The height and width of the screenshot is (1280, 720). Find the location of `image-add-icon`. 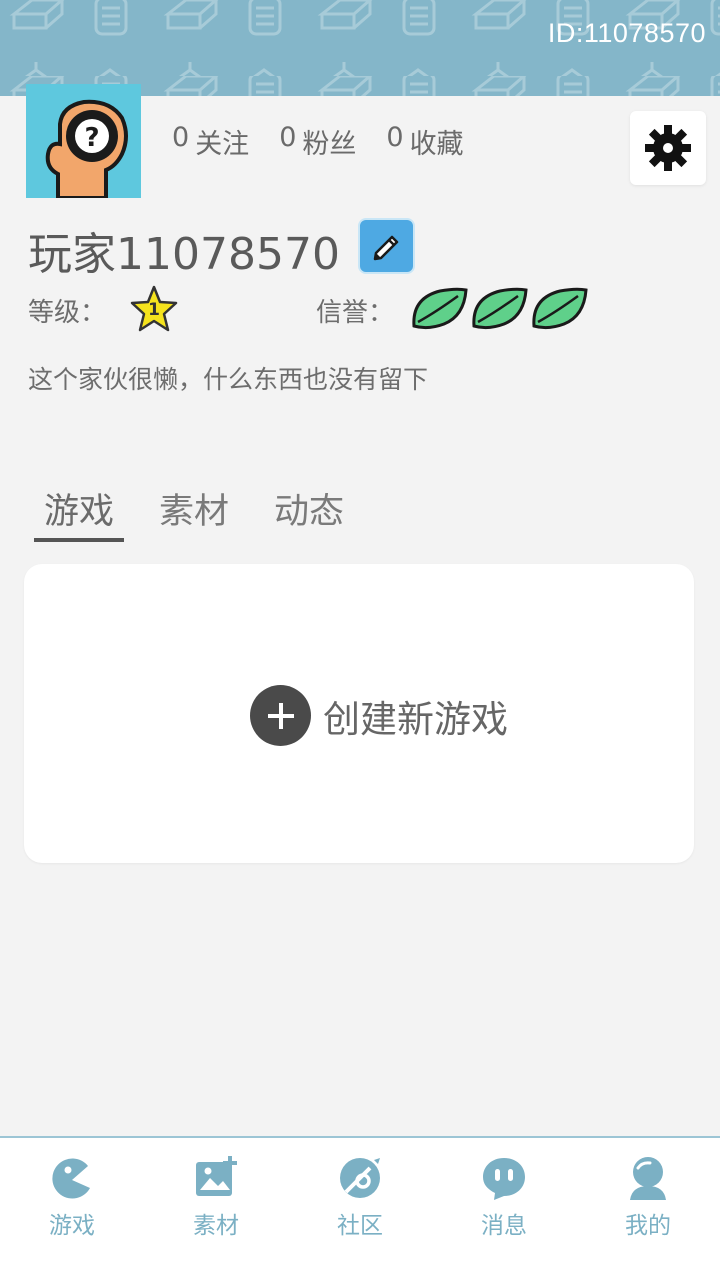

image-add-icon is located at coordinates (216, 1176).